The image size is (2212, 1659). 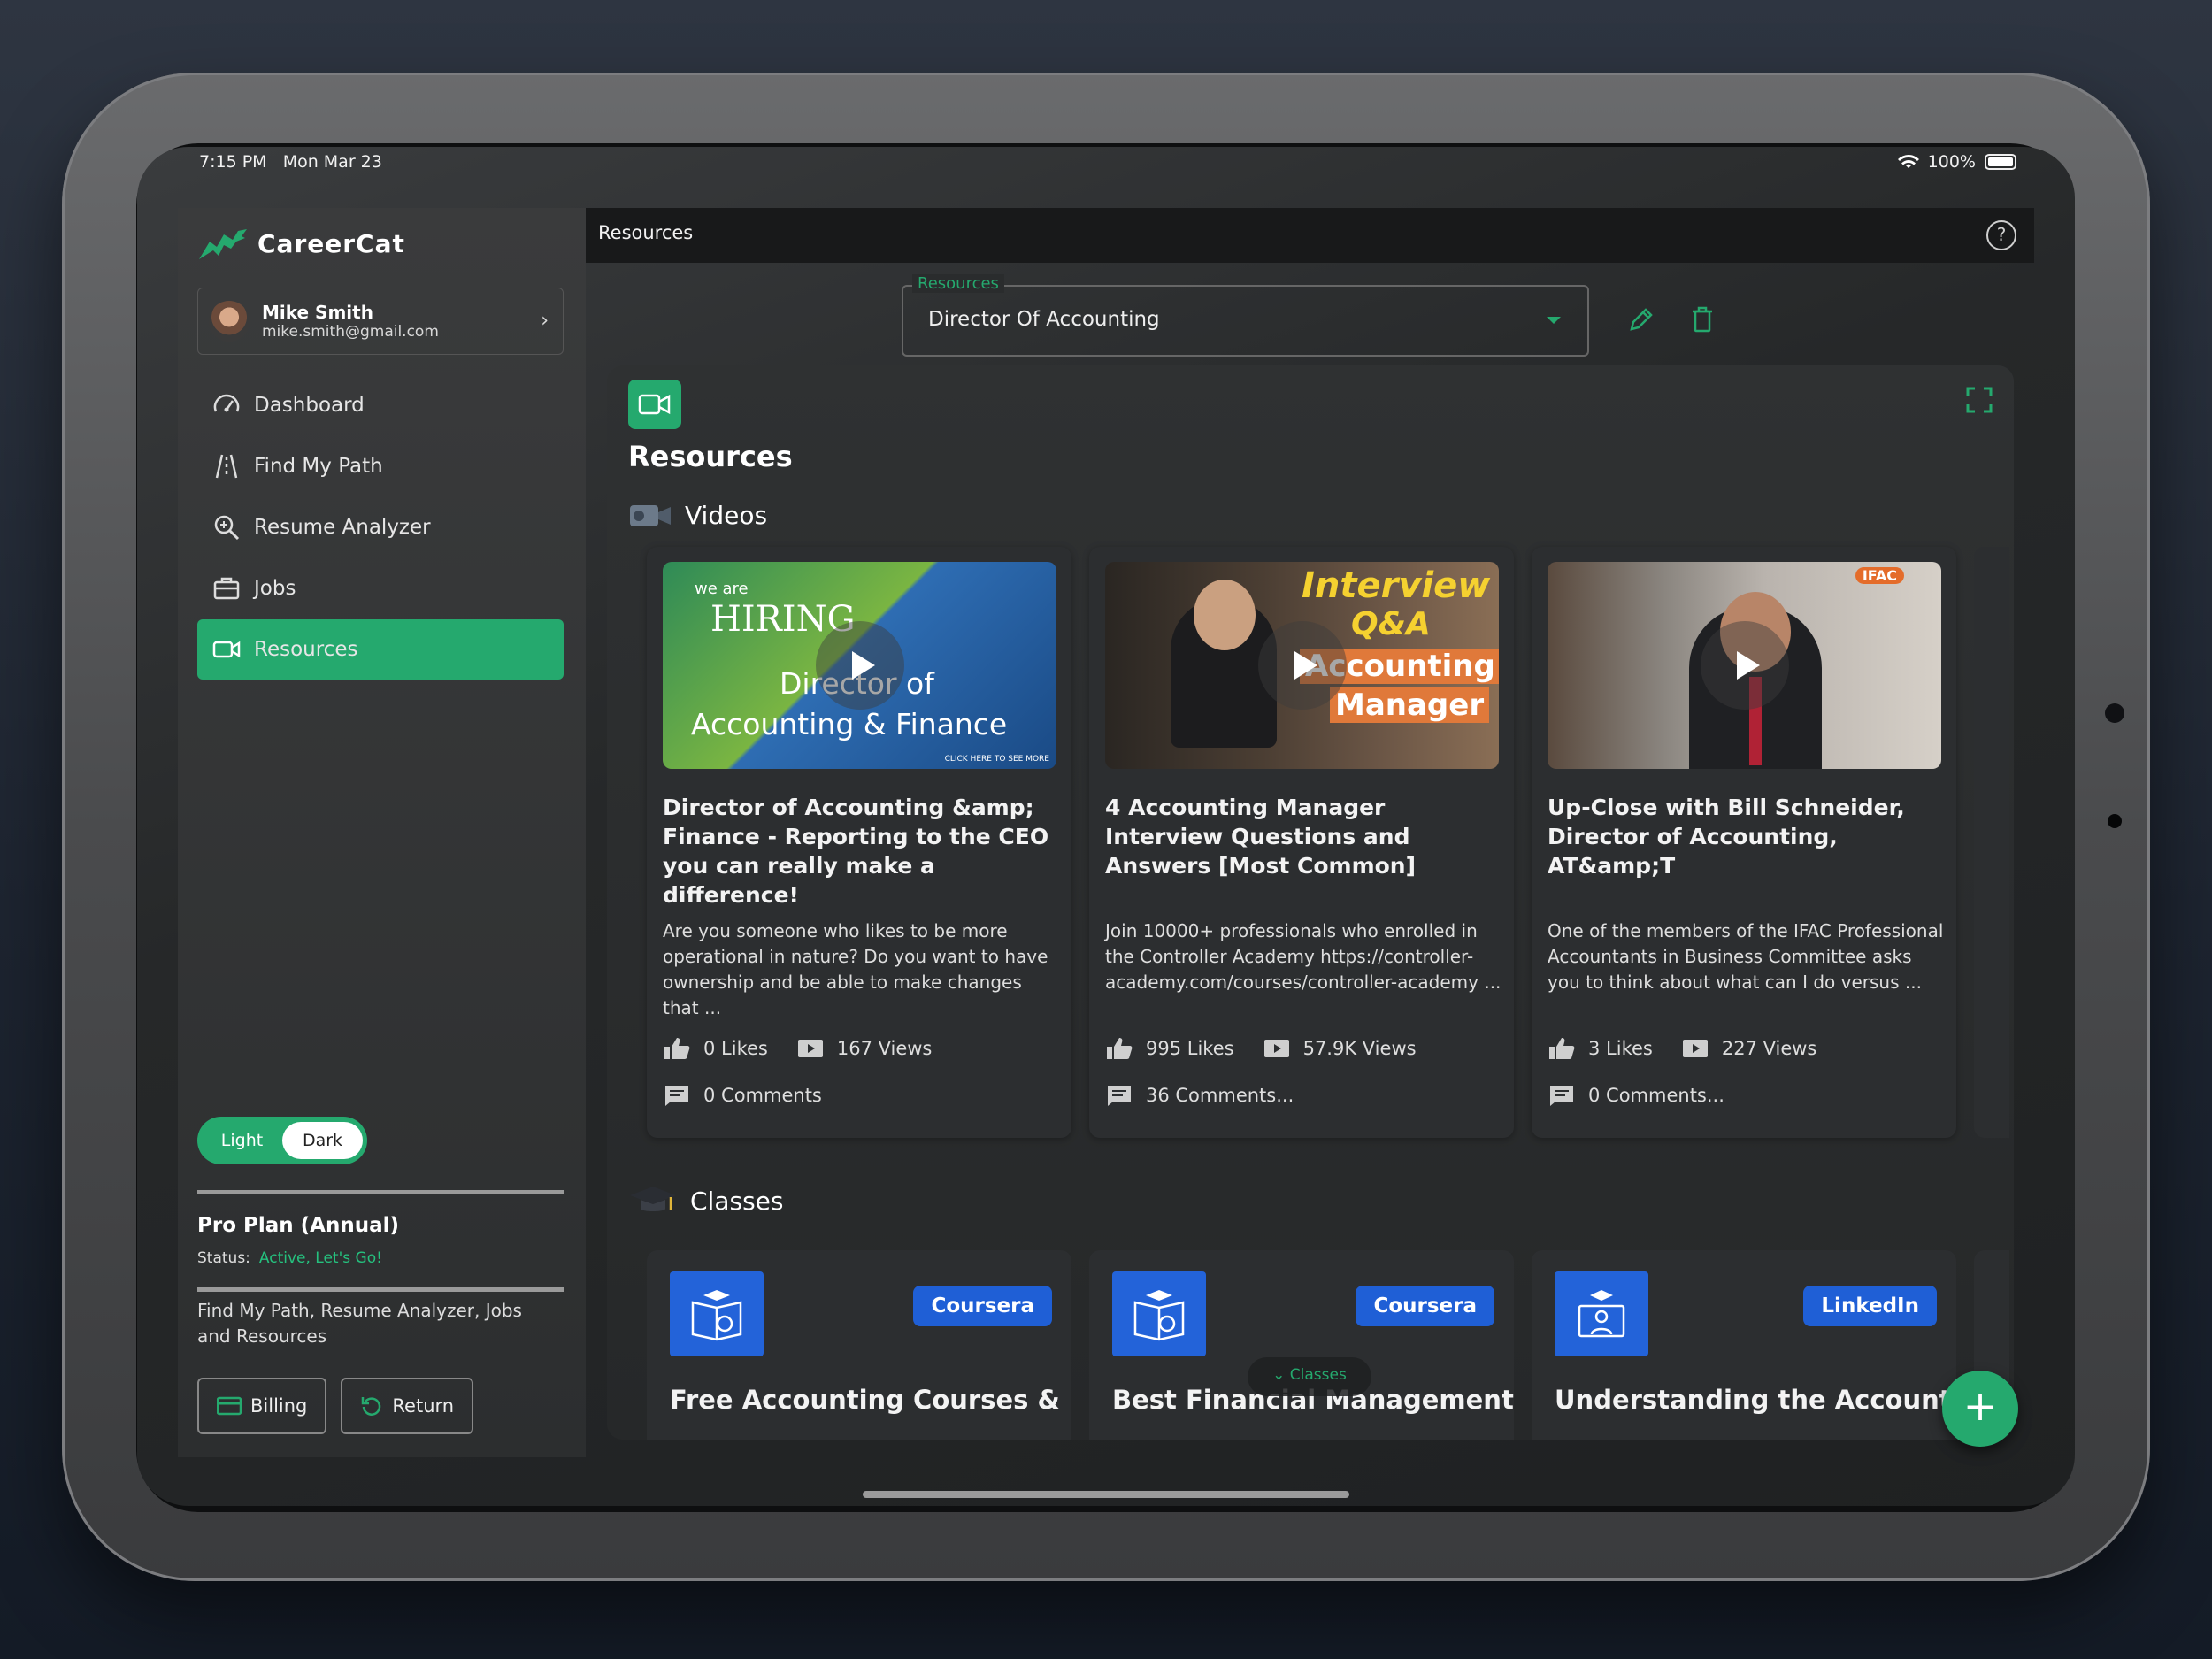 What do you see at coordinates (1952, 162) in the screenshot?
I see `battery-percent: 100%` at bounding box center [1952, 162].